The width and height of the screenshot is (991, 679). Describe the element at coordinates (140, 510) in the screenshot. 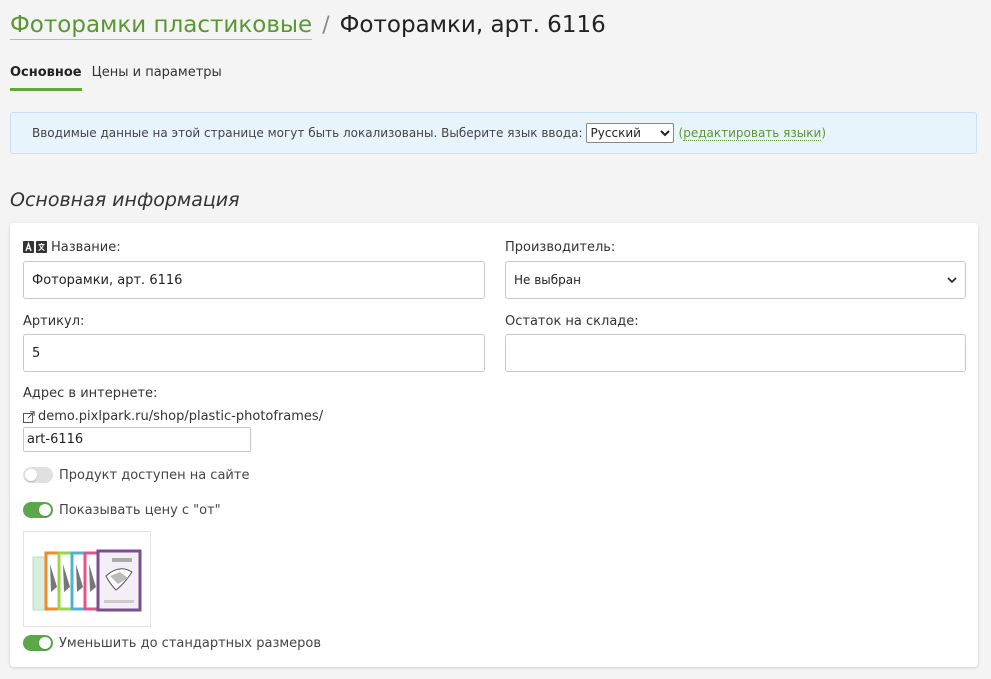

I see `show-from-price-label: Показывать цену с "от"` at that location.